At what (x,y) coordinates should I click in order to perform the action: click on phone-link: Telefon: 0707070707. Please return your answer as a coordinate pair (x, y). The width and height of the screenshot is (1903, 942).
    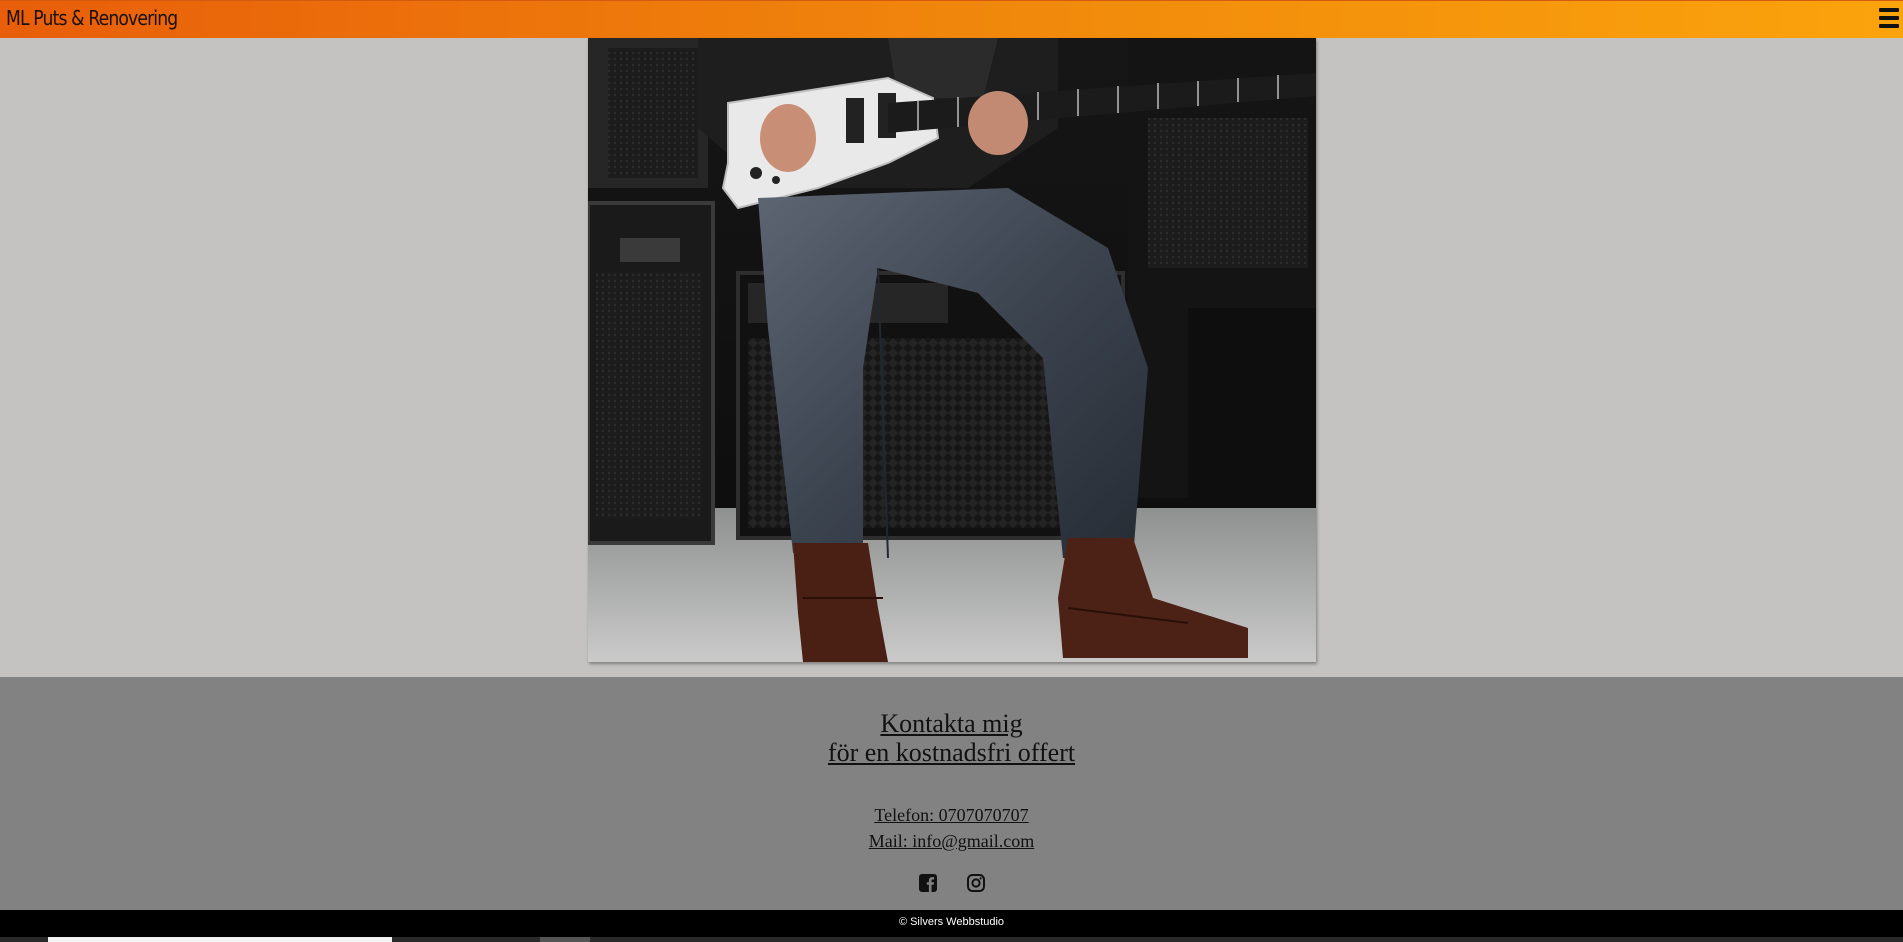
    Looking at the image, I should click on (951, 815).